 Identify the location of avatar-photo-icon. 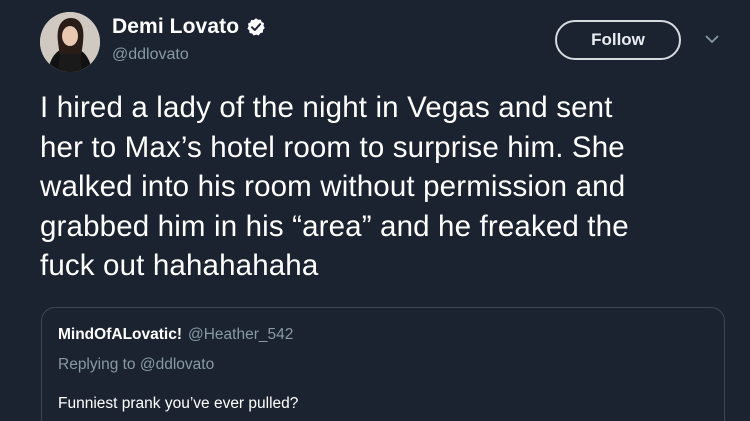
(70, 42).